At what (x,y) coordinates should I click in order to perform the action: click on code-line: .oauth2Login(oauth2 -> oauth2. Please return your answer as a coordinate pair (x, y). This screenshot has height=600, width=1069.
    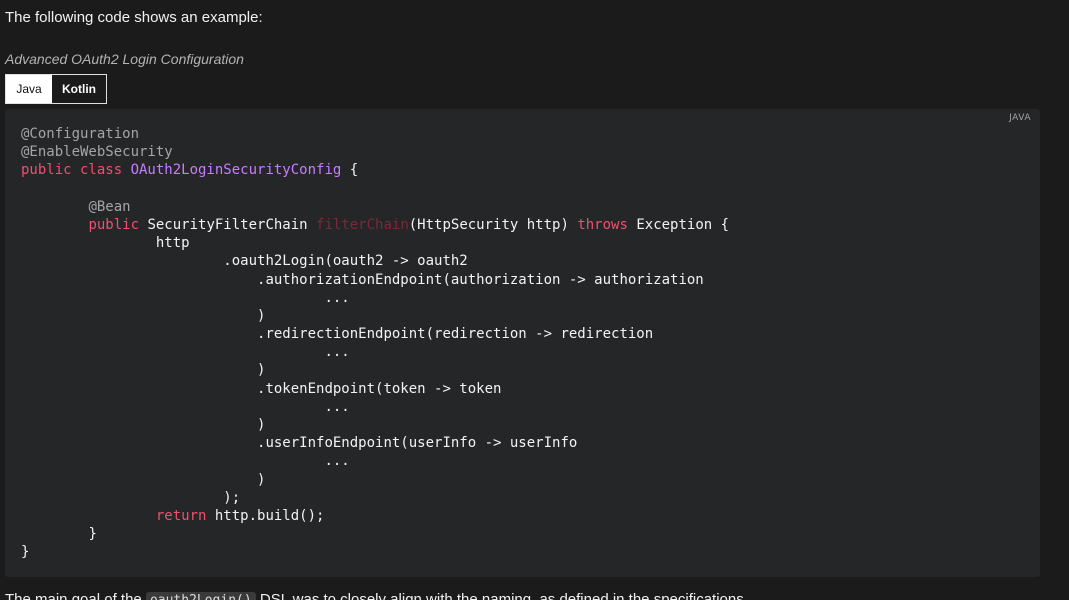
    Looking at the image, I should click on (375, 261).